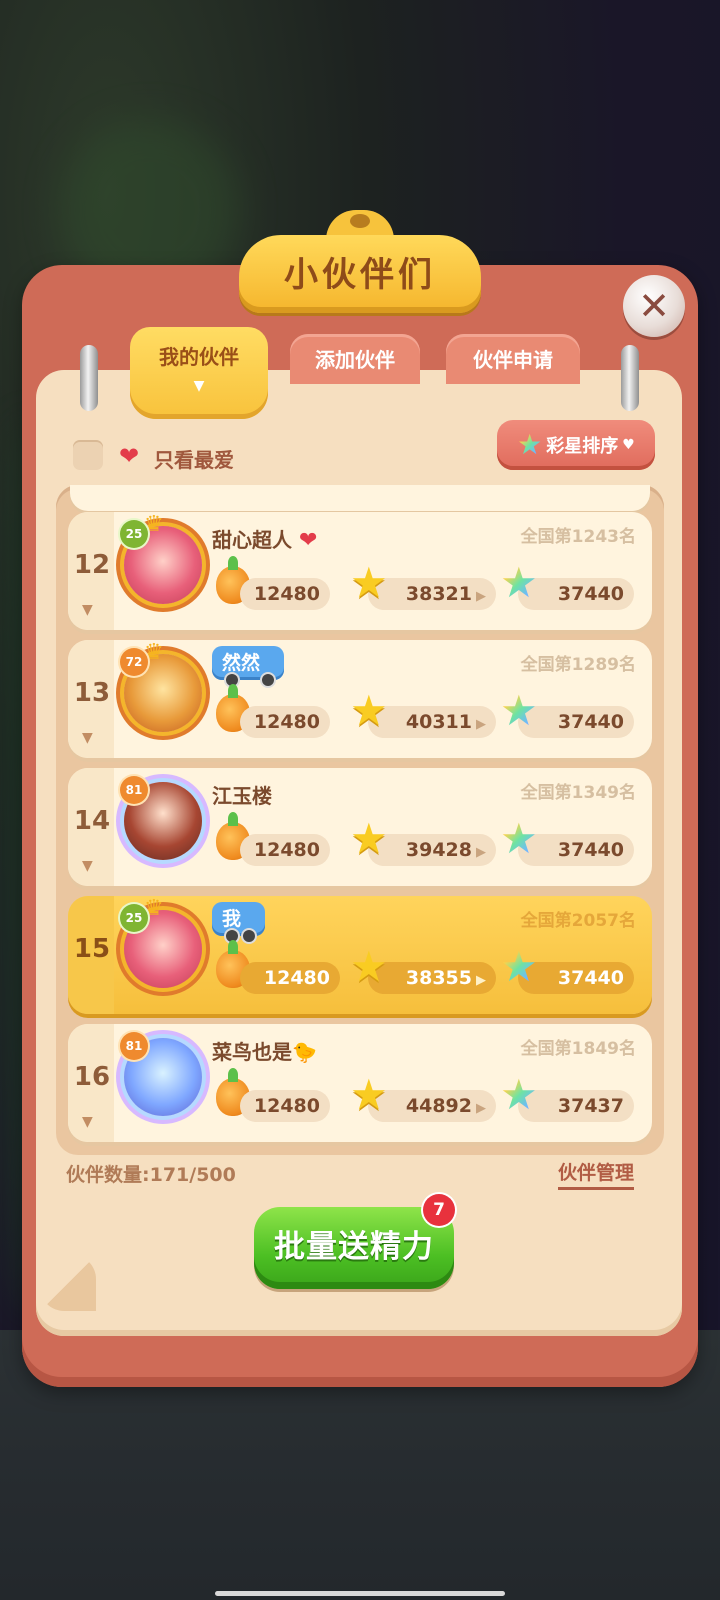  I want to click on tab-add-friend: 添加伙伴, so click(355, 359).